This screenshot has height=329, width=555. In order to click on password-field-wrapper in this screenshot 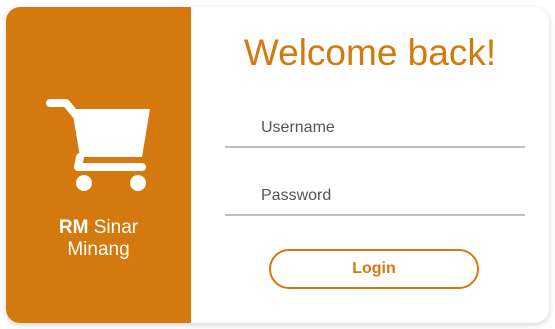, I will do `click(375, 197)`.